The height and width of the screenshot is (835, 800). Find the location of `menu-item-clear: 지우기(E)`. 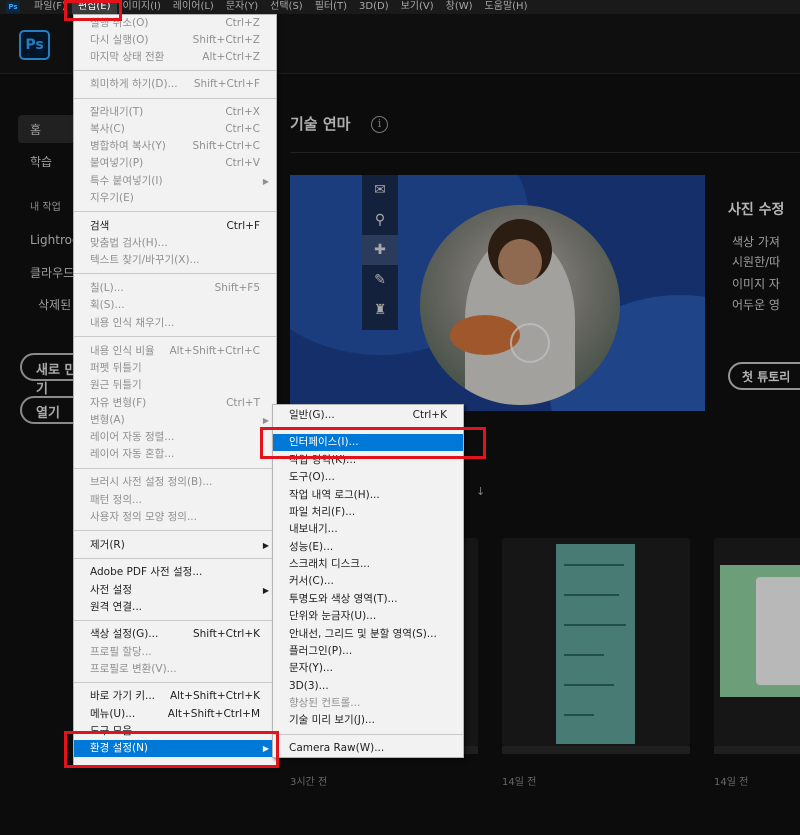

menu-item-clear: 지우기(E) is located at coordinates (175, 198).